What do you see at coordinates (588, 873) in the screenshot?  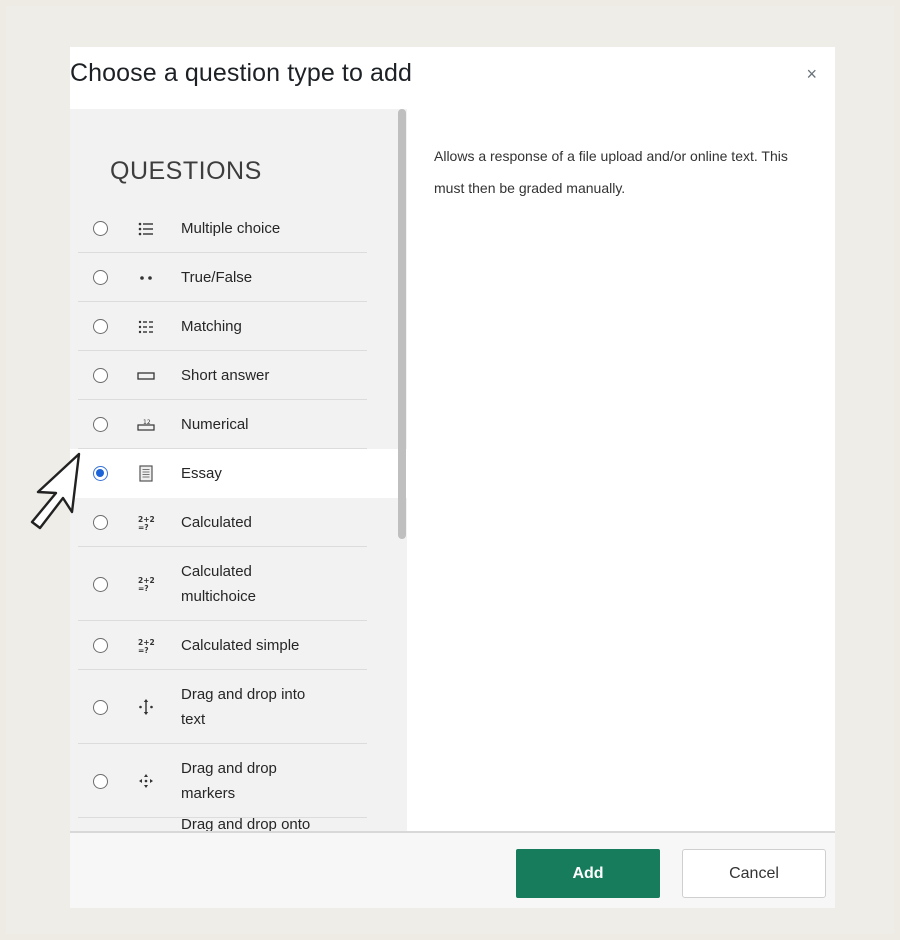 I see `add-button: Add` at bounding box center [588, 873].